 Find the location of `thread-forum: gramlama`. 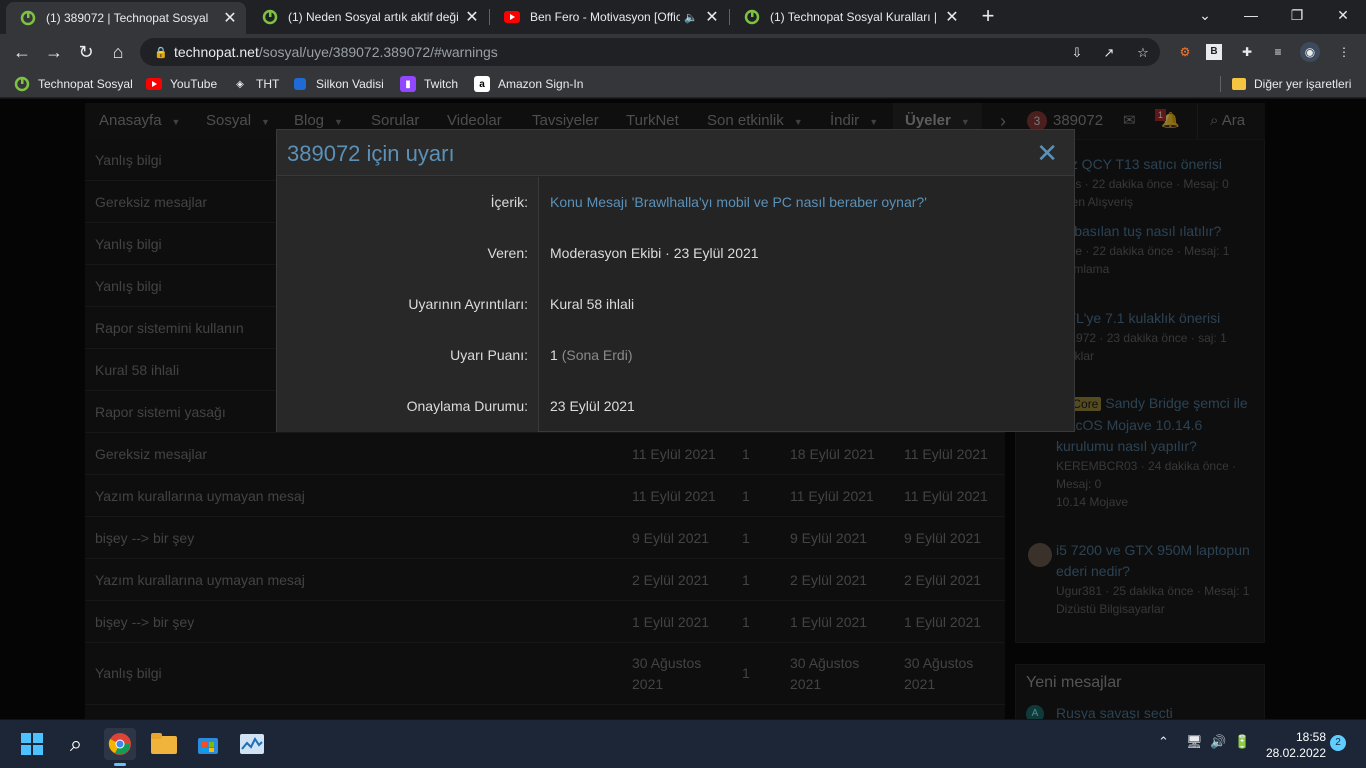

thread-forum: gramlama is located at coordinates (1158, 269).